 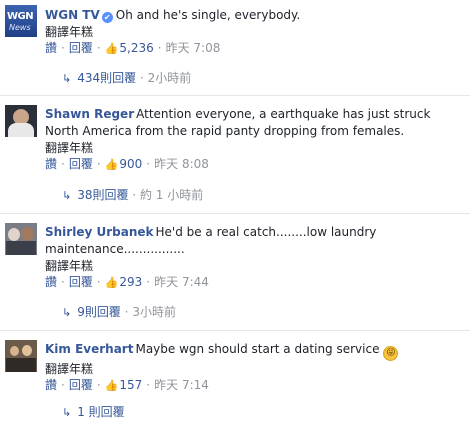 What do you see at coordinates (20, 27) in the screenshot?
I see `avatar-logo-subtext: News` at bounding box center [20, 27].